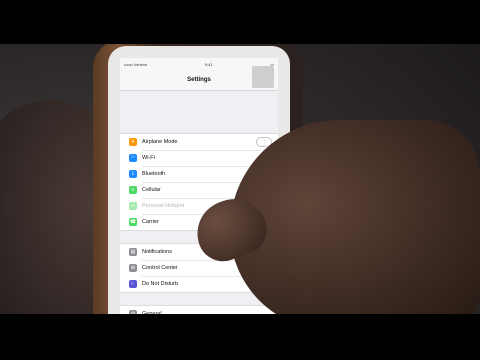  I want to click on row-airplane-mode: ✈ Airplane Mode, so click(199, 142).